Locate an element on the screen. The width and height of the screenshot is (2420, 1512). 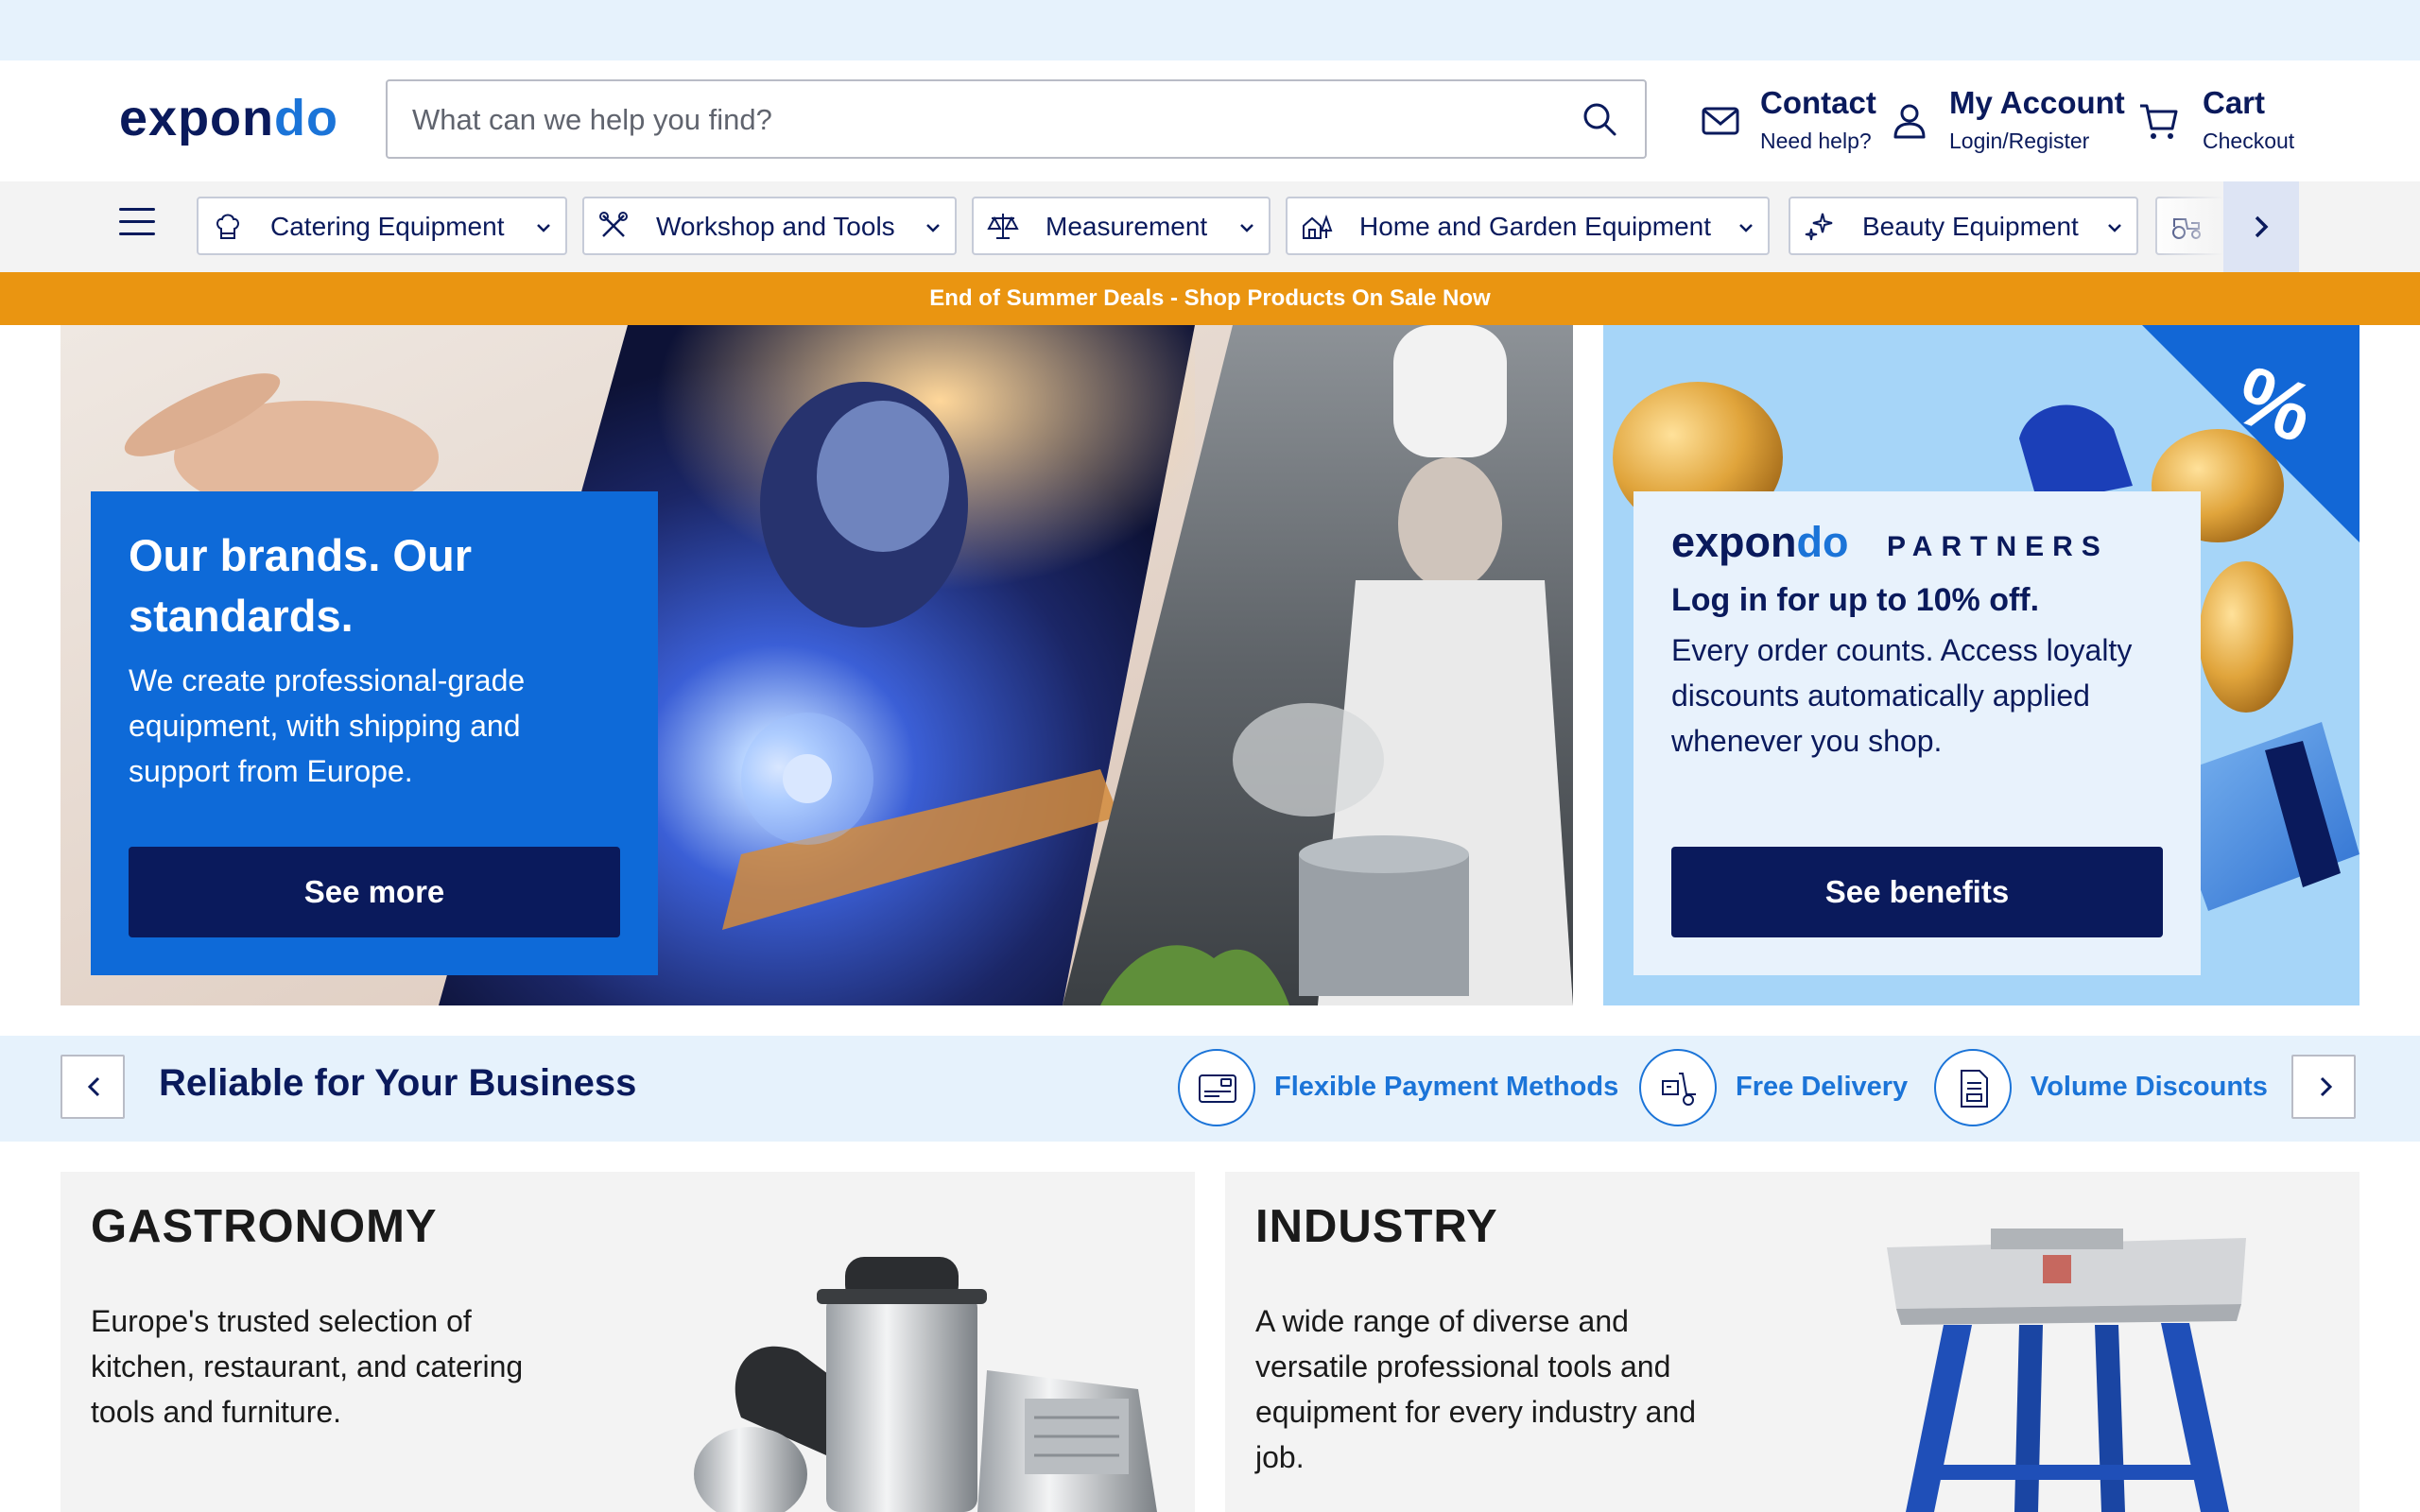
gastronomy-title: GASTRONOMY is located at coordinates (264, 1226).